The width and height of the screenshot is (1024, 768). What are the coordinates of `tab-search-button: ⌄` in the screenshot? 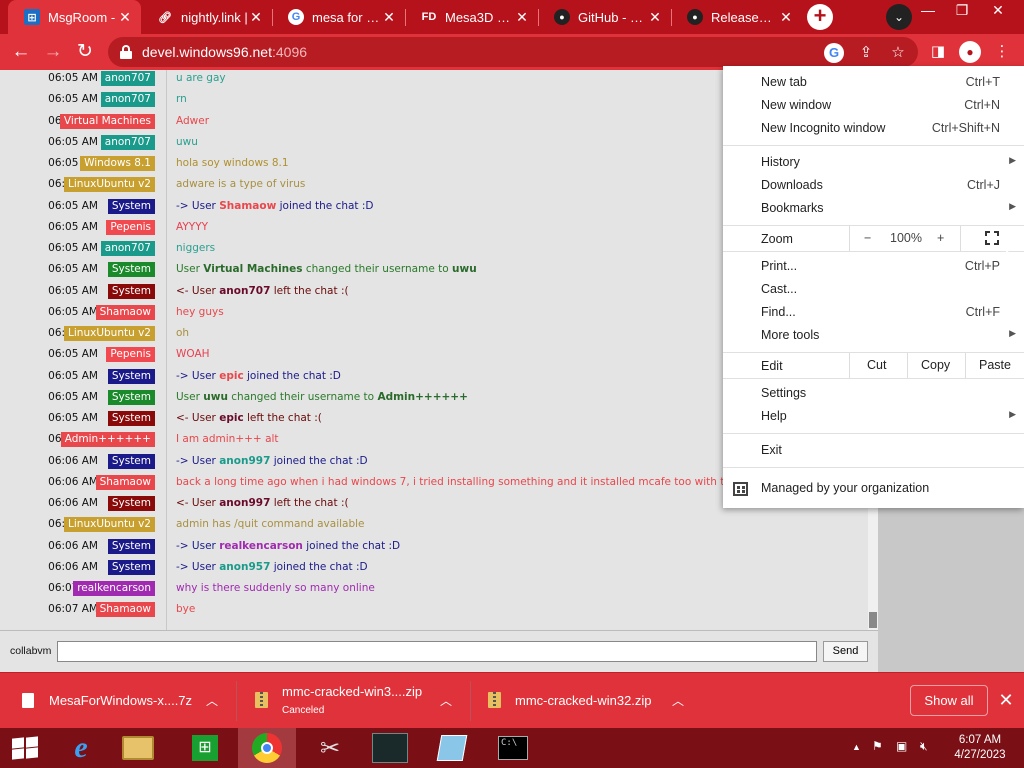 It's located at (899, 17).